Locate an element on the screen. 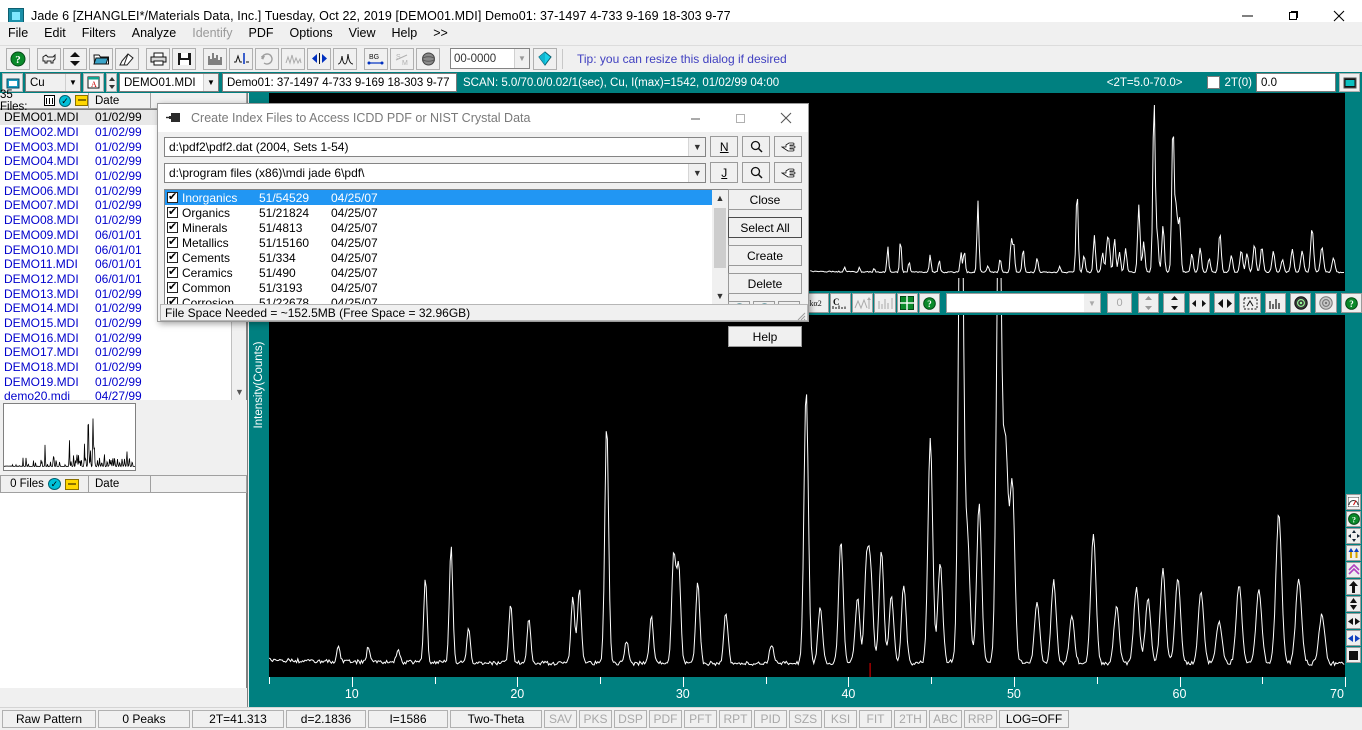  spinner-updown is located at coordinates (111, 82).